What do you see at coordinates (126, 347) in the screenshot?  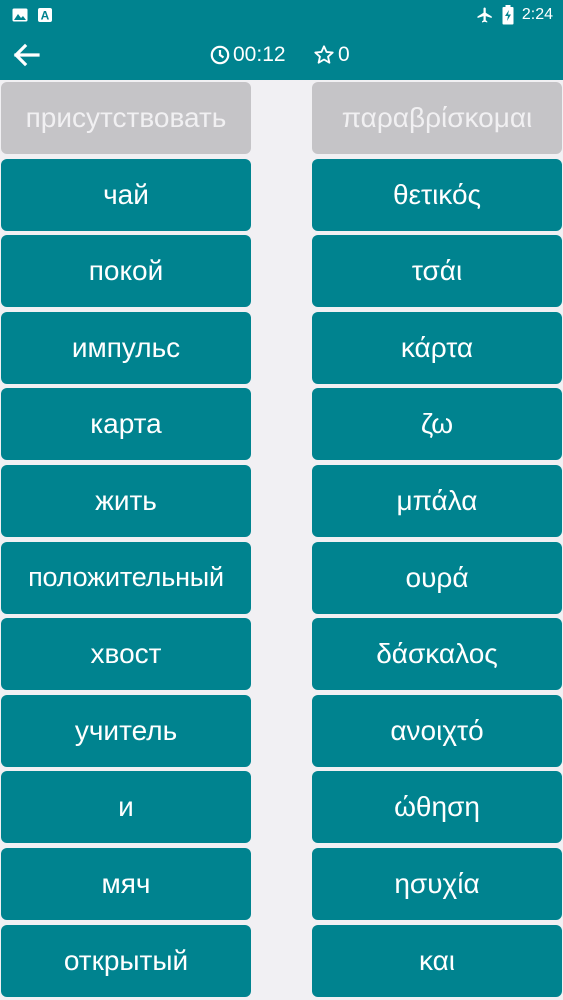 I see `word-tile-ru: импульс` at bounding box center [126, 347].